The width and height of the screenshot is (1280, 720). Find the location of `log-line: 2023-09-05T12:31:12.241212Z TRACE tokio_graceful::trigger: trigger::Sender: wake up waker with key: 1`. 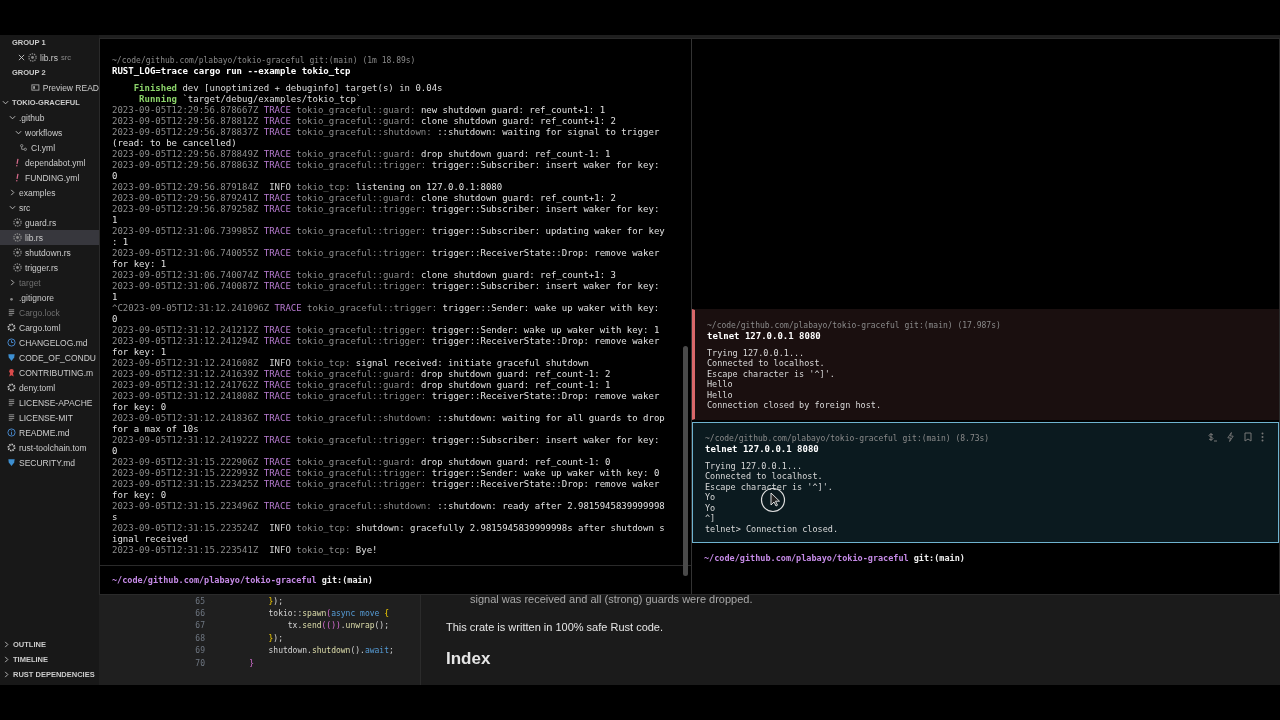

log-line: 2023-09-05T12:31:12.241212Z TRACE tokio_graceful::trigger: trigger::Sender: wake up waker with key: 1 is located at coordinates (386, 330).